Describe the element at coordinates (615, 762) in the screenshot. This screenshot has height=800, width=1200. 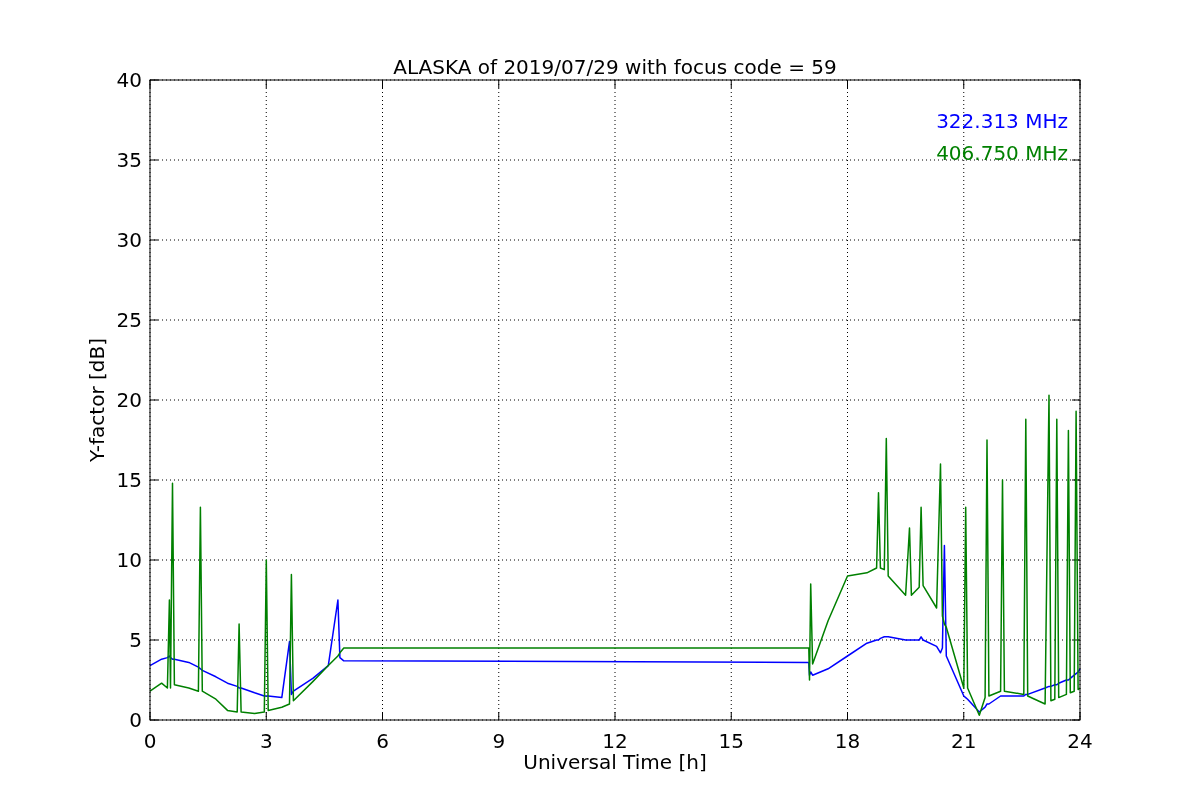
I see `x-axis-title: Universal Time [h]` at that location.